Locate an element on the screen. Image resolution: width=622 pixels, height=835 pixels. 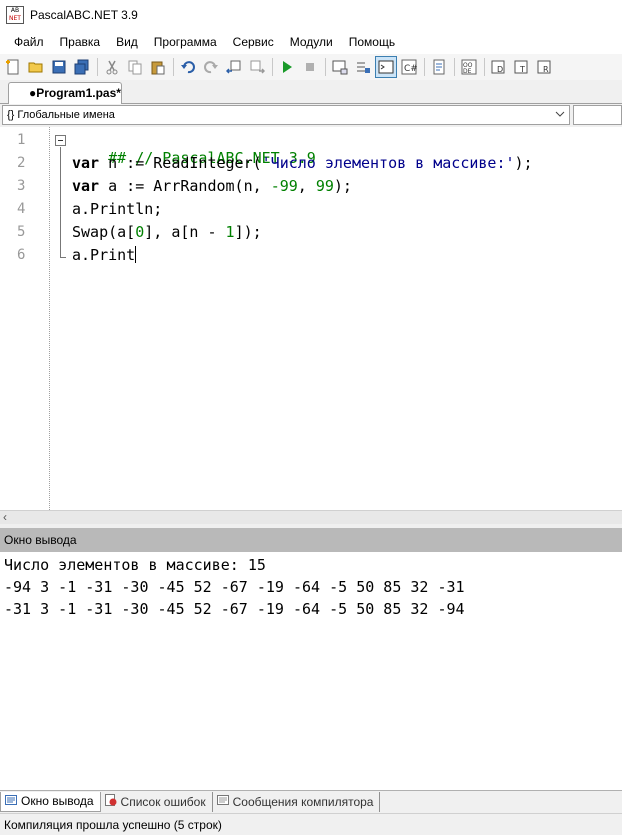
horizontal-scrollbar: ‹ is located at coordinates (311, 517).